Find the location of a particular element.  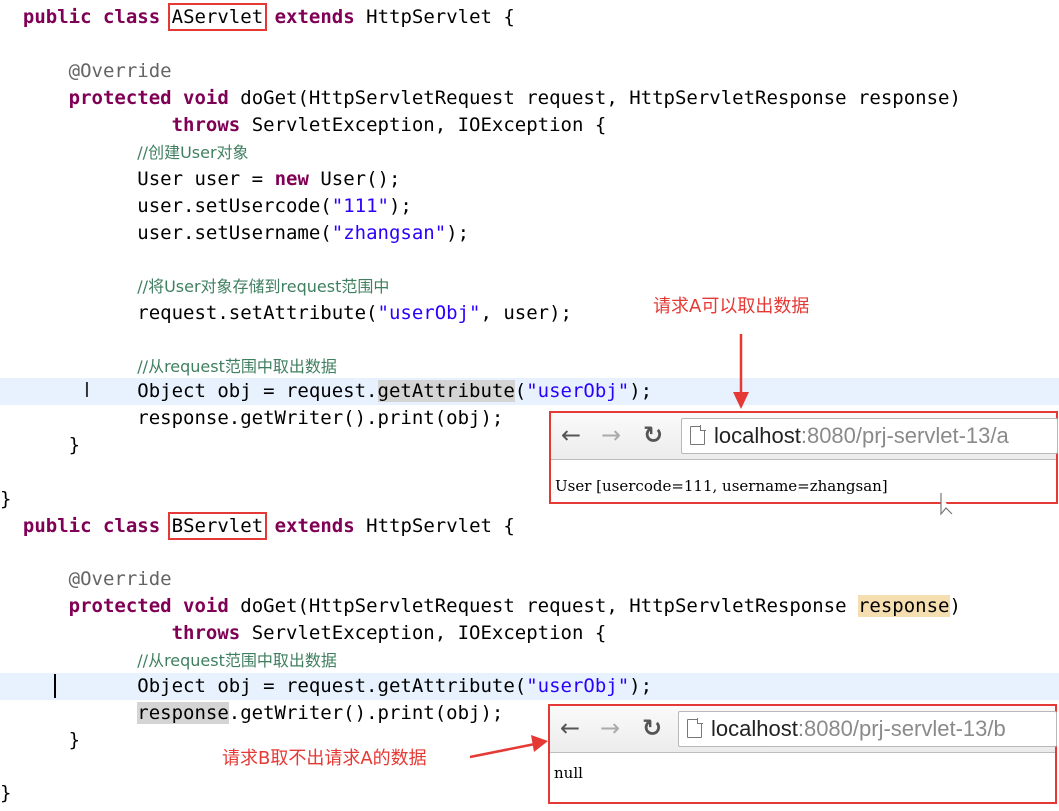

keyword-new: new is located at coordinates (291, 179).